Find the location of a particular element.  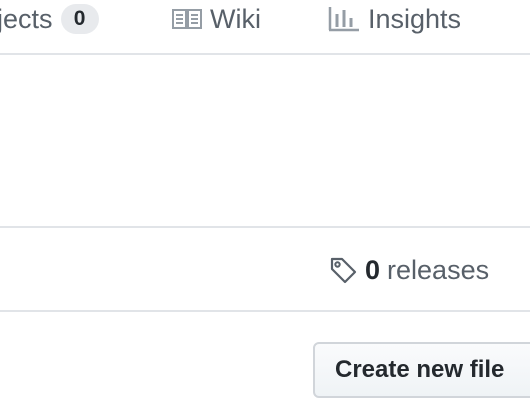

releases-count: 0 is located at coordinates (373, 269).